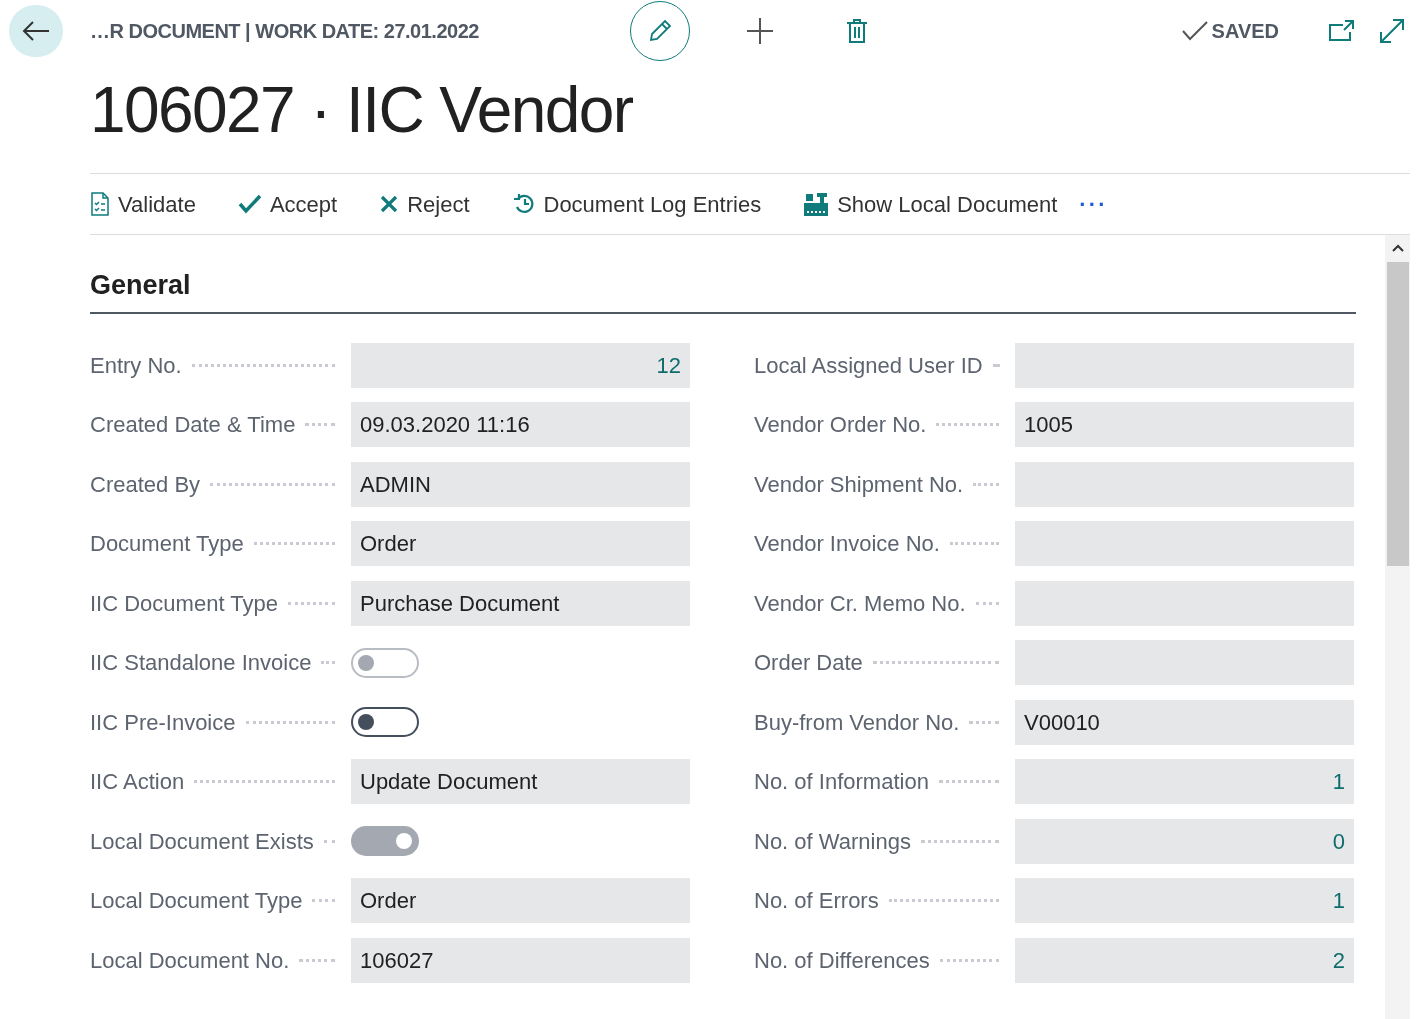 The width and height of the screenshot is (1417, 1019). I want to click on field-label: Vendor Order No., so click(840, 425).